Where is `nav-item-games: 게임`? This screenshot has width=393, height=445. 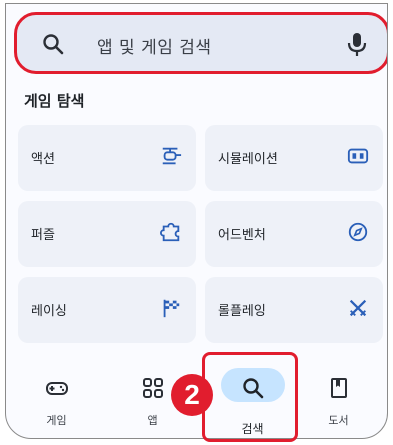
nav-item-games: 게임 is located at coordinates (56, 400).